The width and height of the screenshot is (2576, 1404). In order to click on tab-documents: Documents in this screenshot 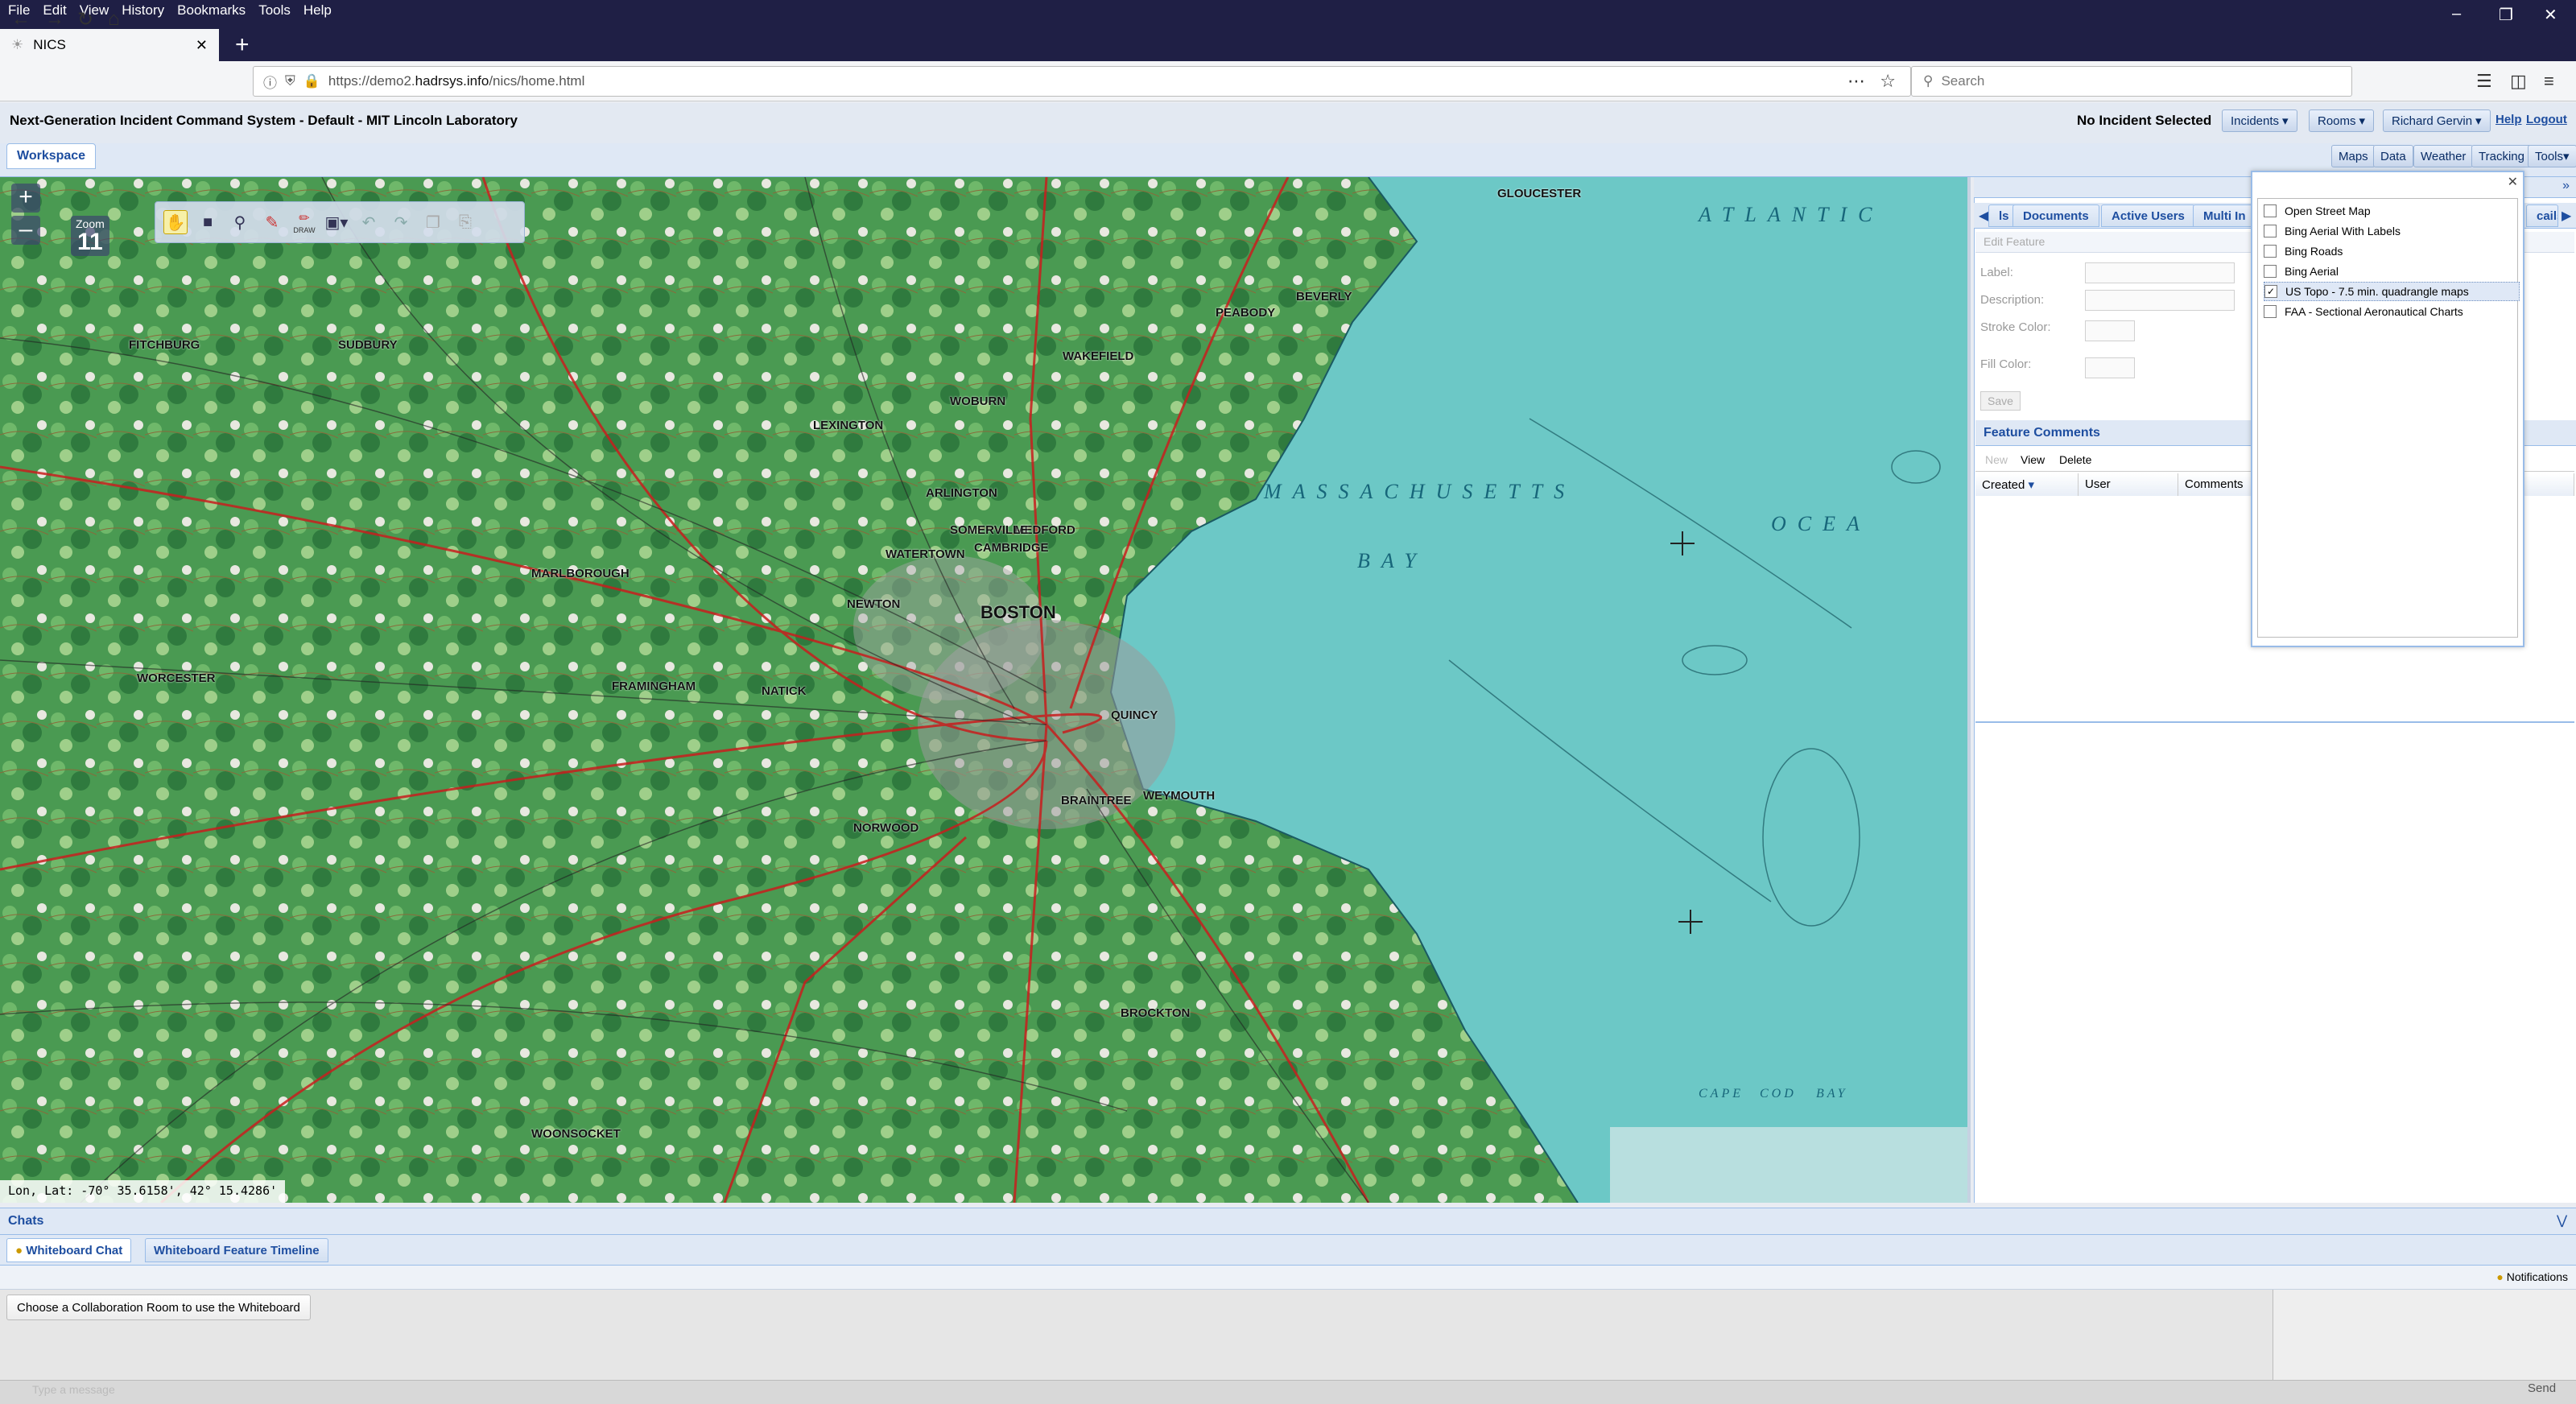, I will do `click(2056, 215)`.